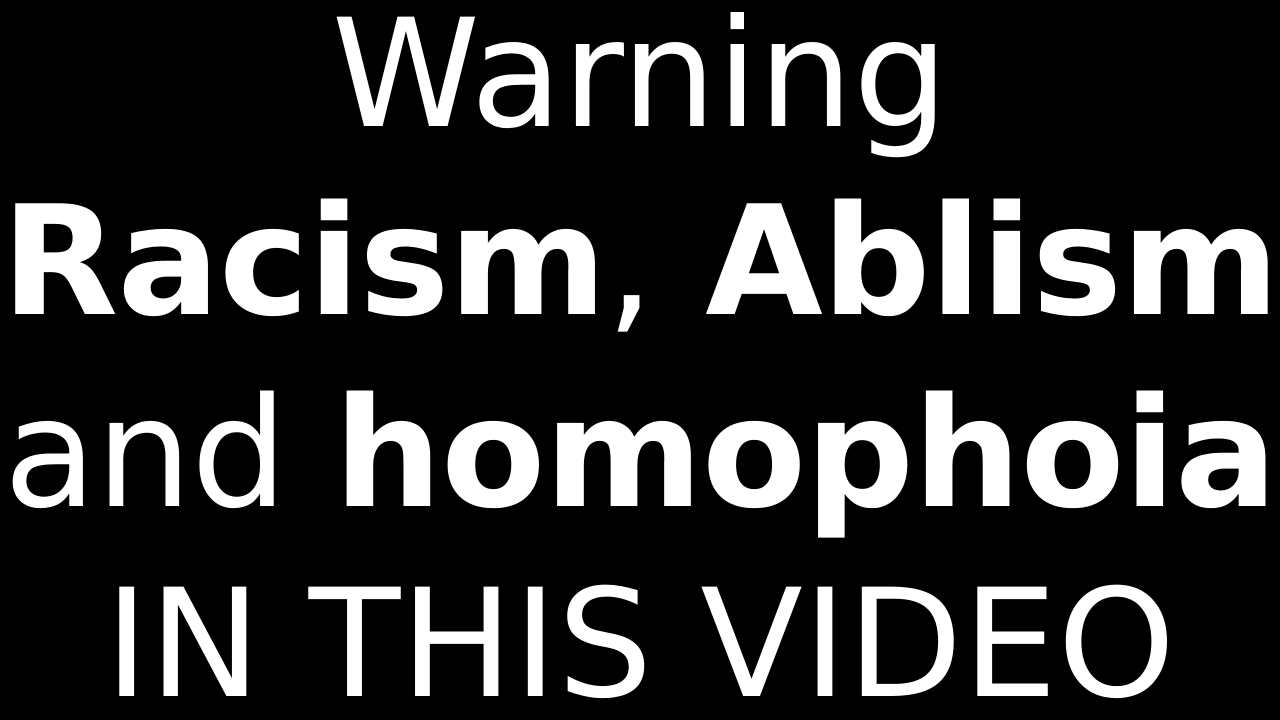  I want to click on warning-heading: Warning, so click(640, 81).